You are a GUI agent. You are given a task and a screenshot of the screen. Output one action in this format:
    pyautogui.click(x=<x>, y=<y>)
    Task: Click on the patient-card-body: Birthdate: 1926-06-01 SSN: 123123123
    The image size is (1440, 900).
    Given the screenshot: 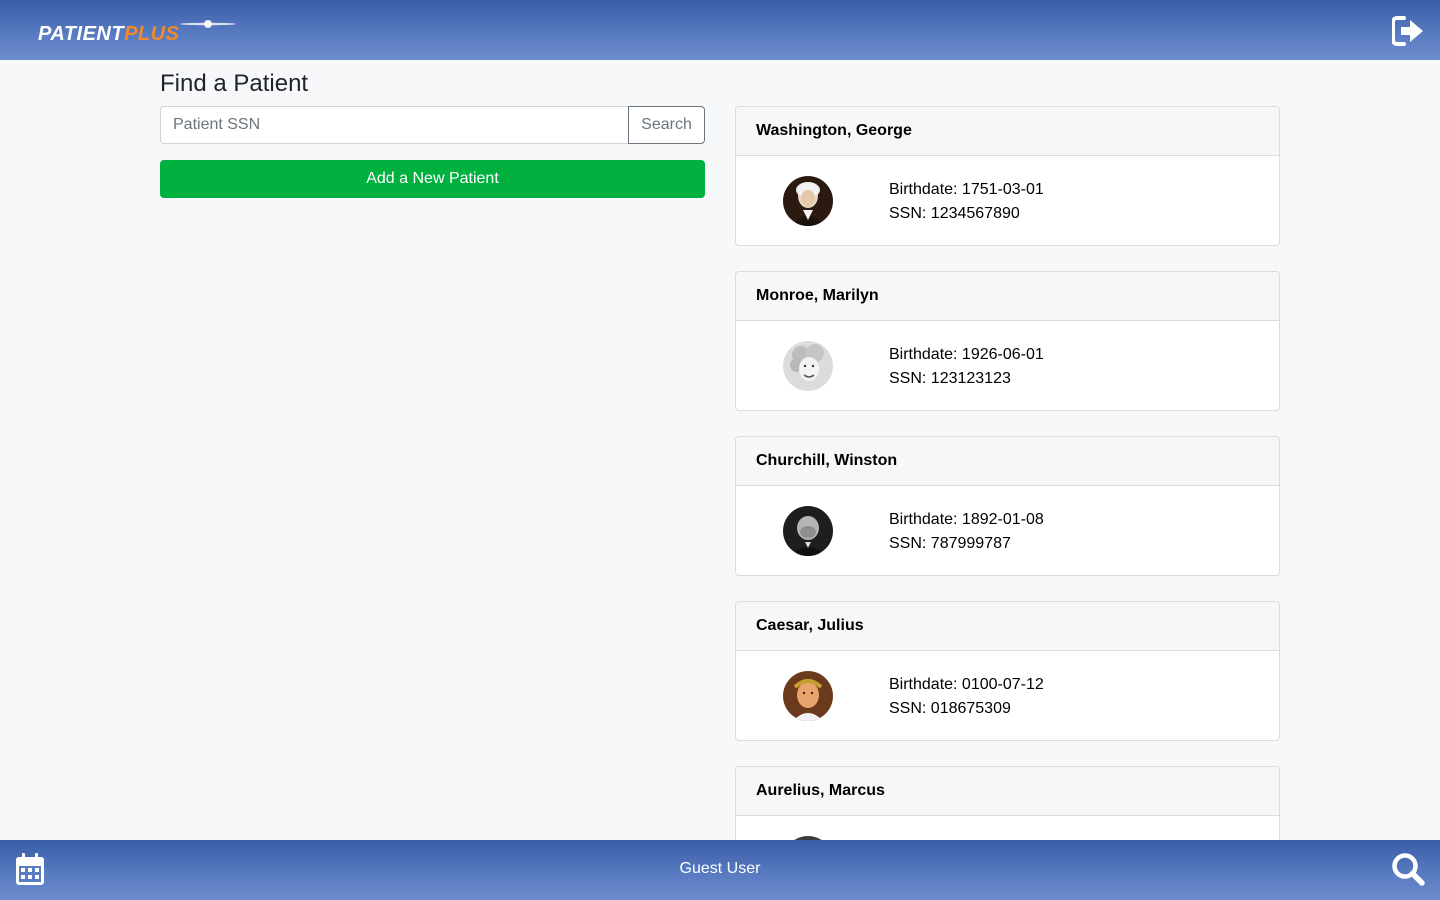 What is the action you would take?
    pyautogui.click(x=1007, y=365)
    